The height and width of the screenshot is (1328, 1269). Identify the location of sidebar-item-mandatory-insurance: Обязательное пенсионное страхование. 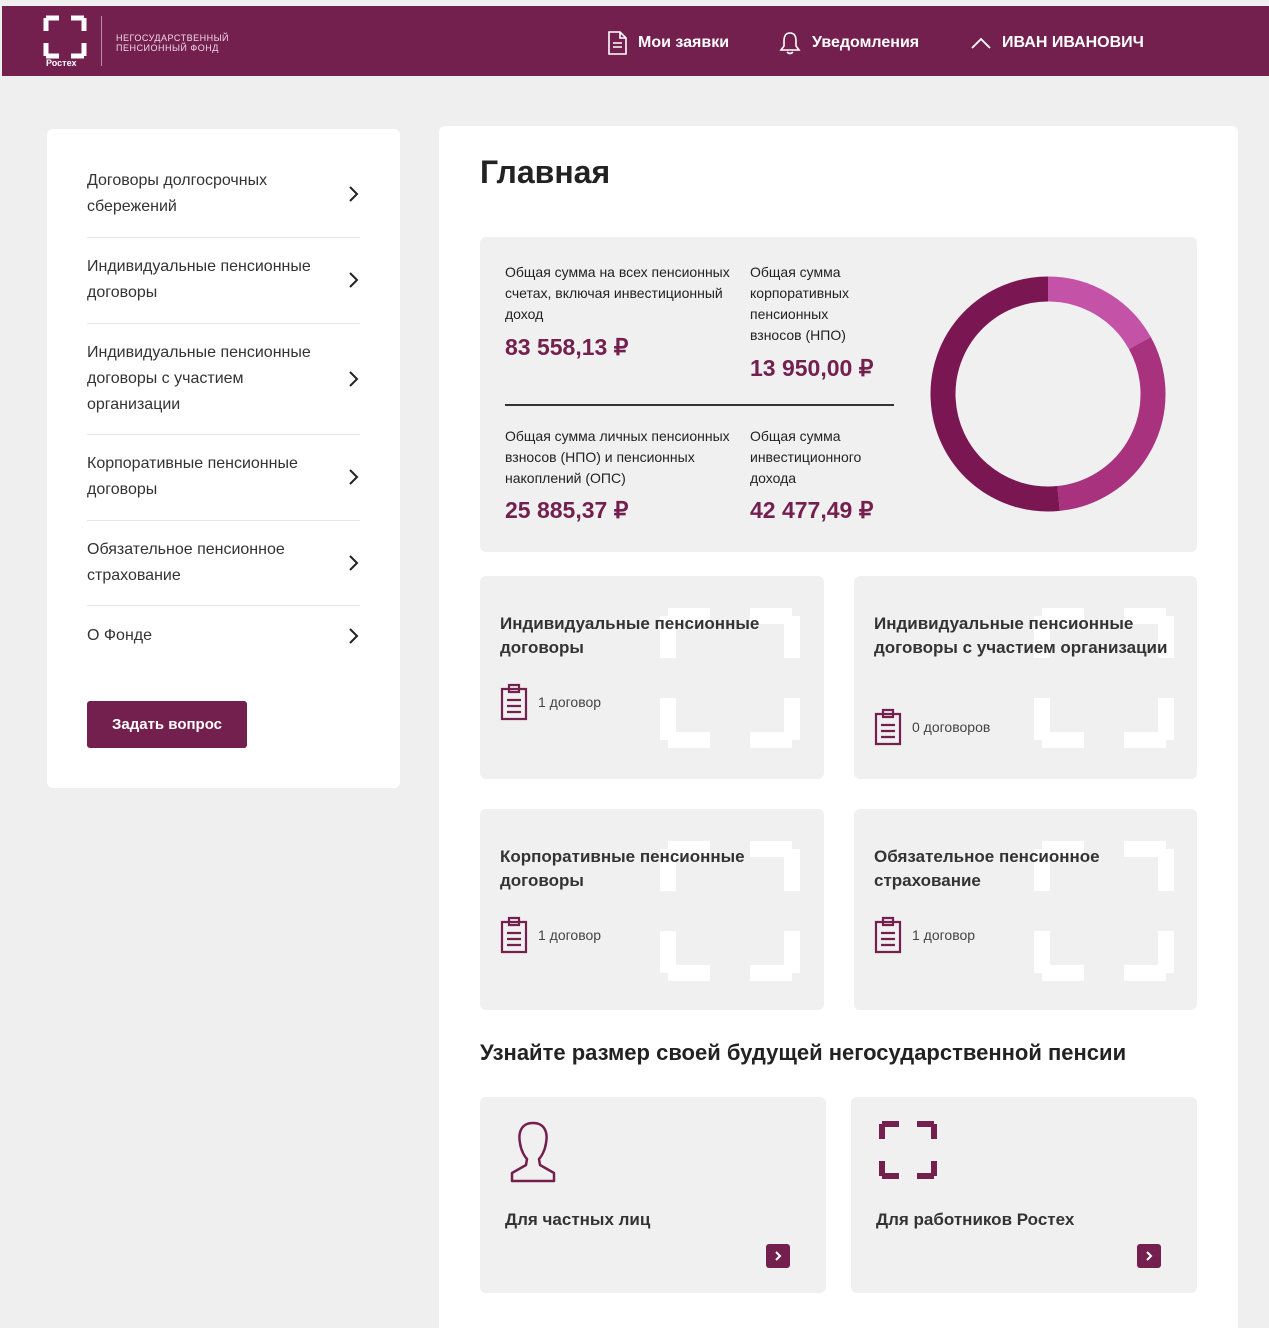
(223, 563).